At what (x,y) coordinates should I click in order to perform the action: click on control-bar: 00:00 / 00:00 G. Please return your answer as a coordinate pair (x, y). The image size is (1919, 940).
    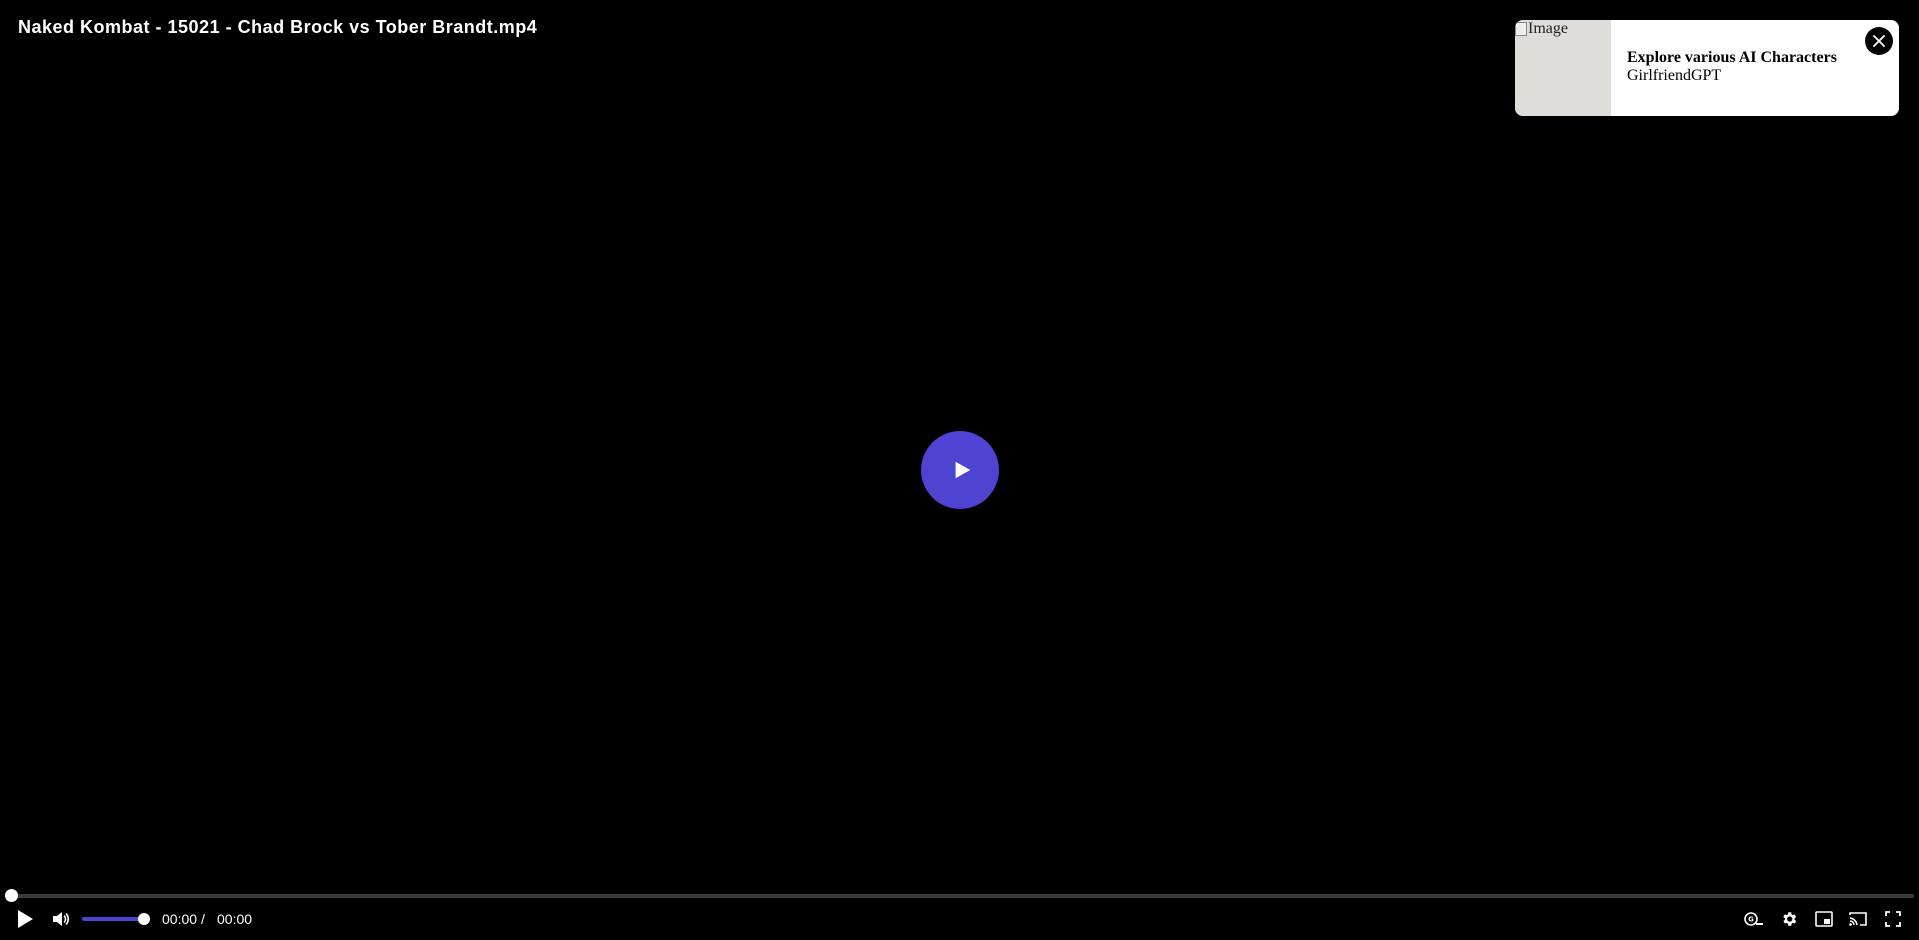
    Looking at the image, I should click on (959, 919).